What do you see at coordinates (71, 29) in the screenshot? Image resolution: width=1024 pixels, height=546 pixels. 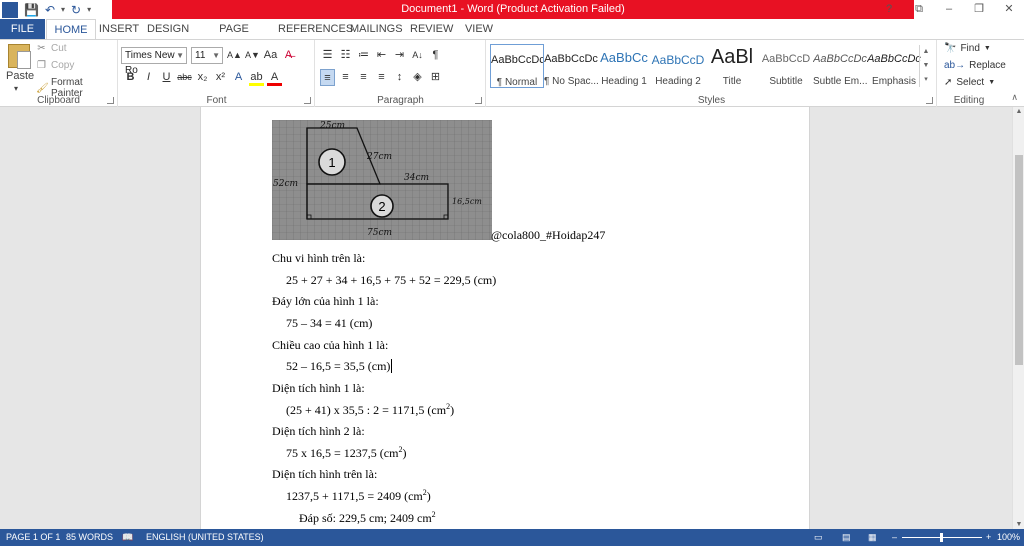 I see `tab-home: HOME` at bounding box center [71, 29].